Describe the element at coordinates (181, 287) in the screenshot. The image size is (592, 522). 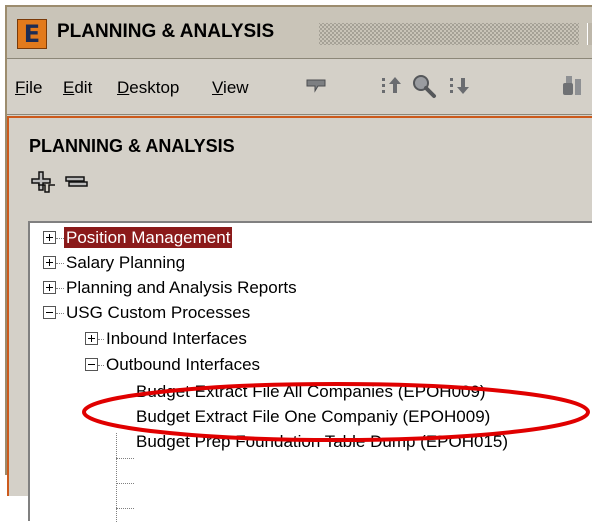
I see `tree-item-label: Planning and Analysis Reports` at that location.